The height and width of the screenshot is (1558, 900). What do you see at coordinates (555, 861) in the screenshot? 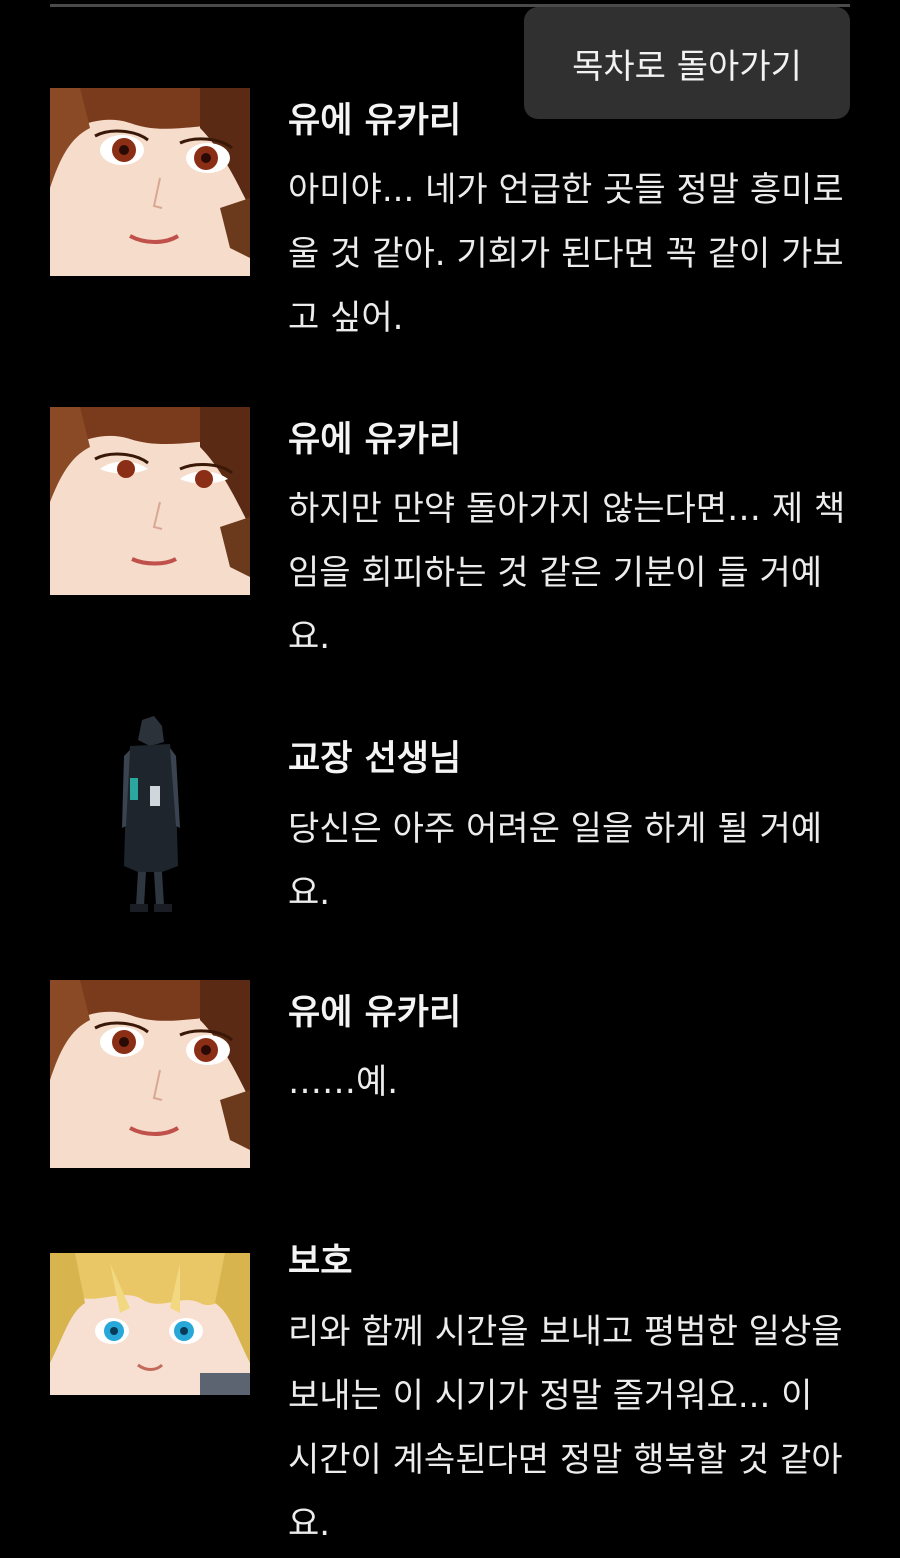
I see `dialogue-text: 당신은 아주 어려운 일을 하게 될 거예요.` at bounding box center [555, 861].